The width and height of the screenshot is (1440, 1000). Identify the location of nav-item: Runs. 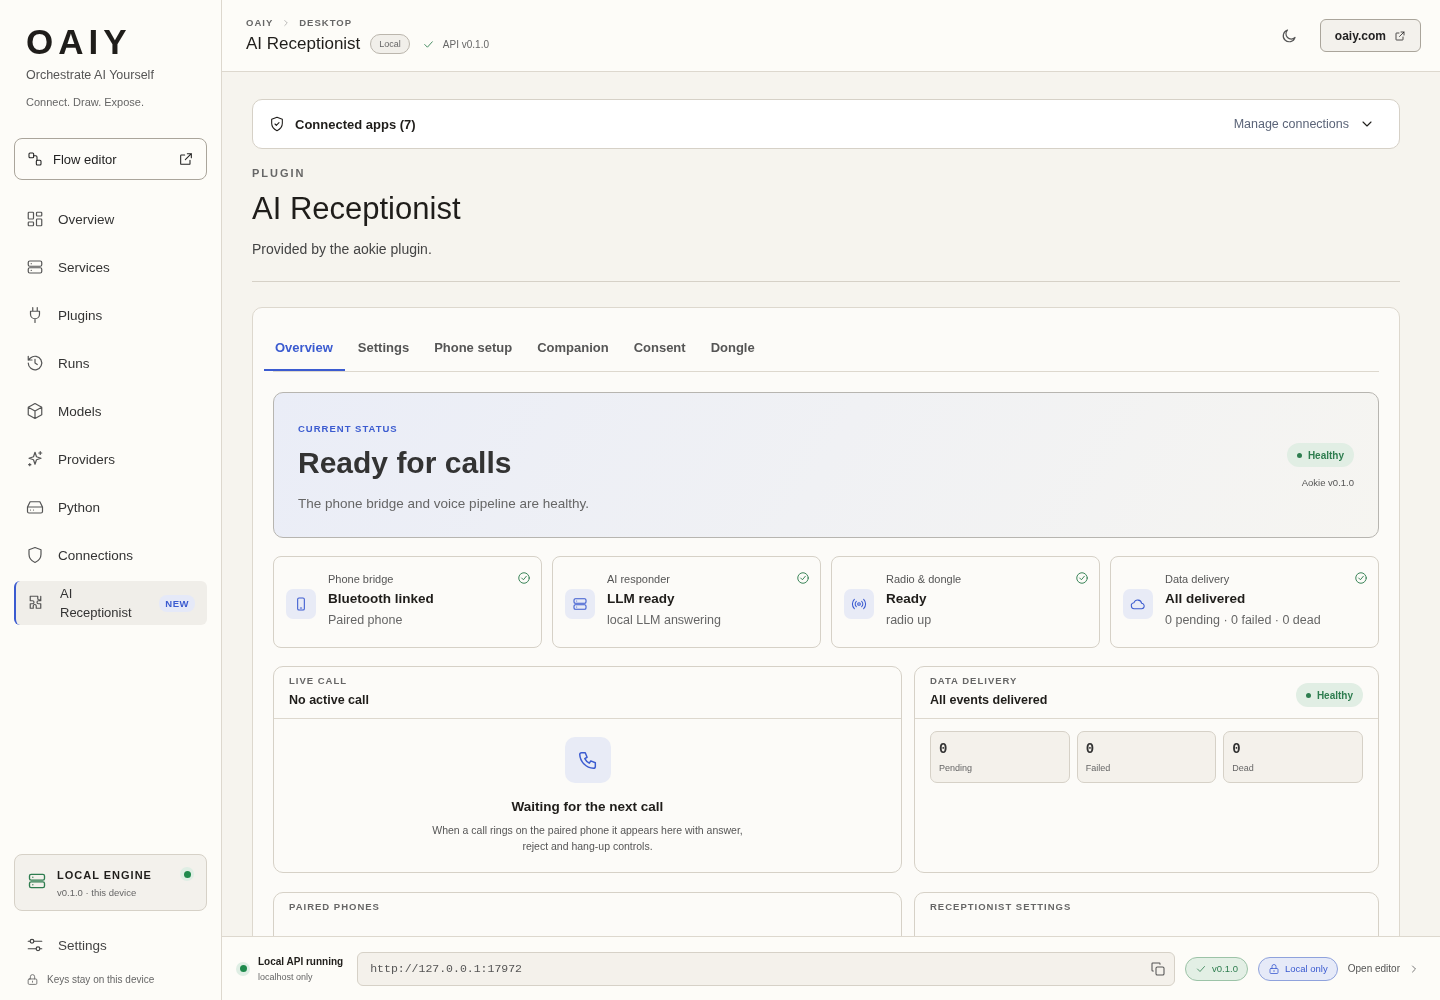
(110, 363).